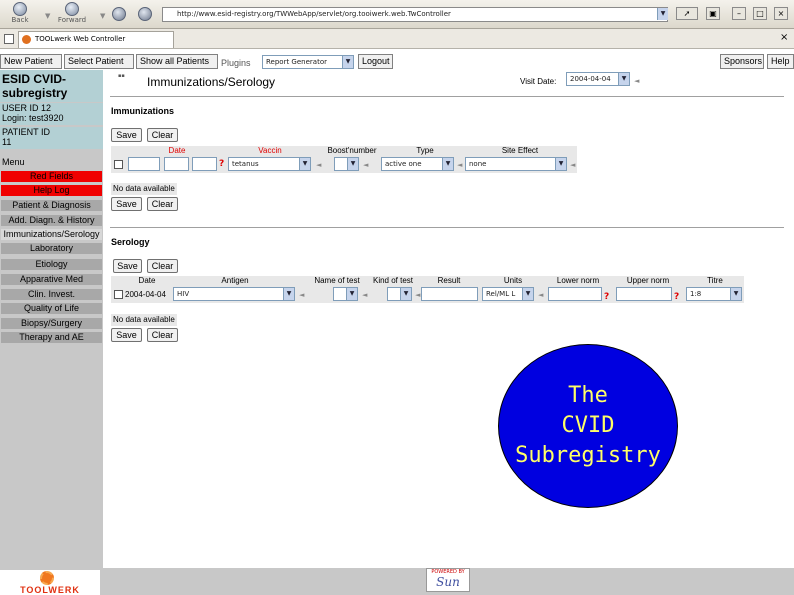  I want to click on plugins-label: Plugins, so click(236, 63).